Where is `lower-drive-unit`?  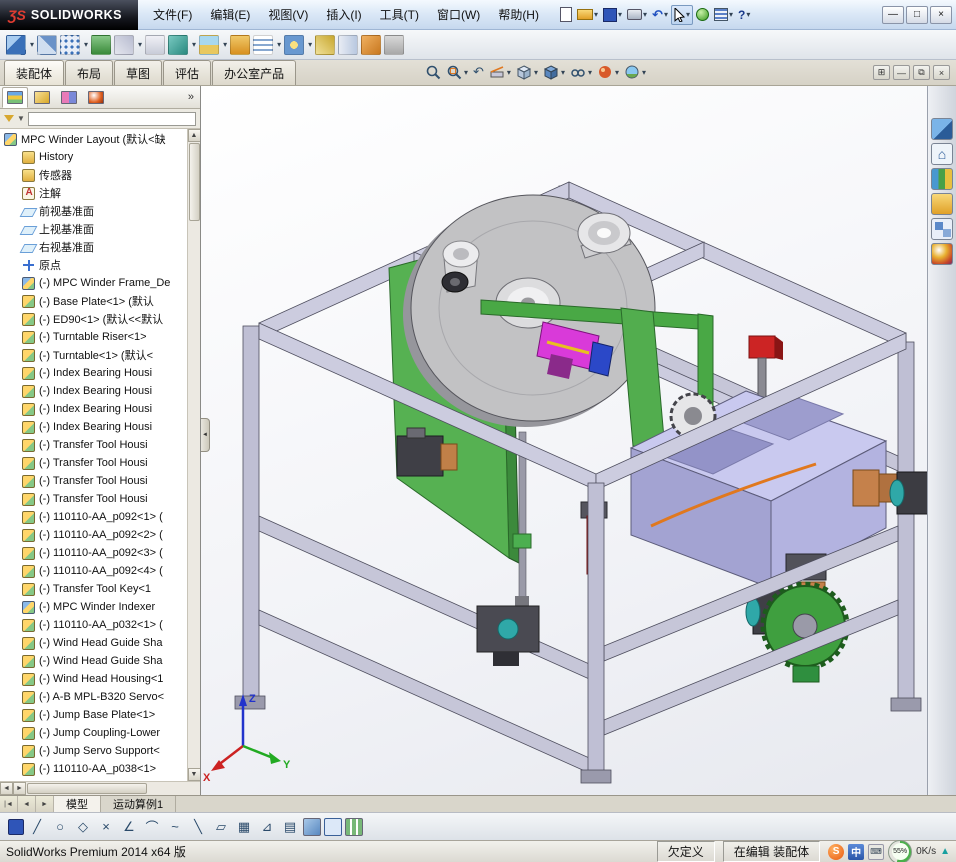 lower-drive-unit is located at coordinates (508, 635).